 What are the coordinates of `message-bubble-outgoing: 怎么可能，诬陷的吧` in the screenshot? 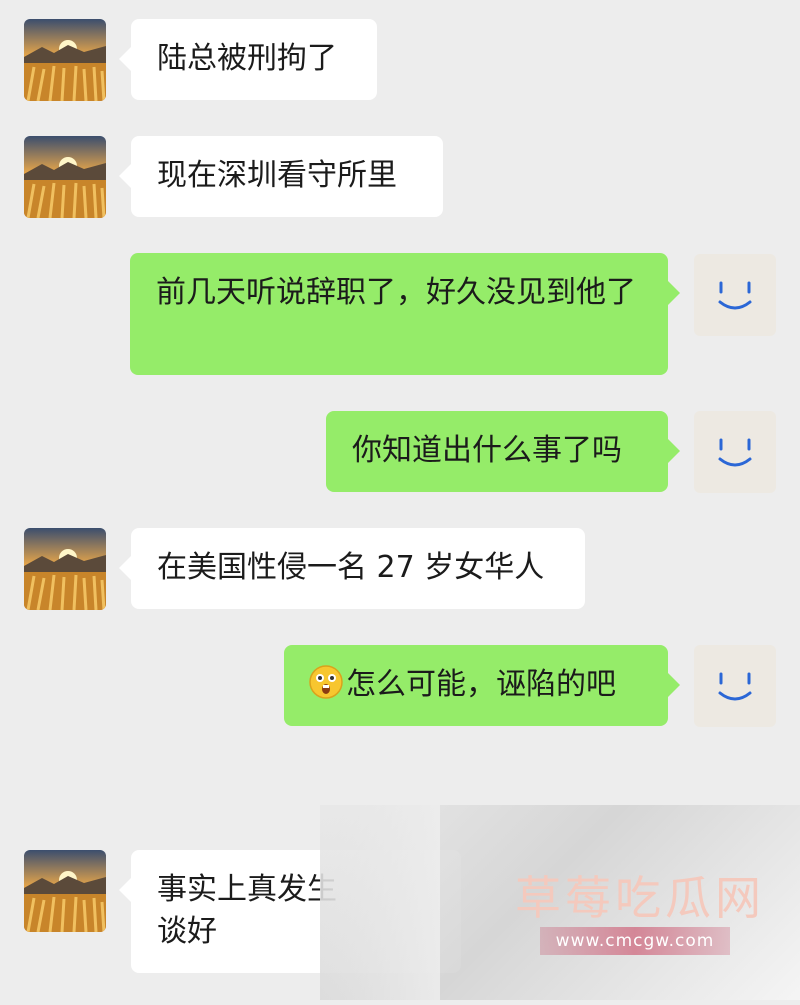 It's located at (482, 685).